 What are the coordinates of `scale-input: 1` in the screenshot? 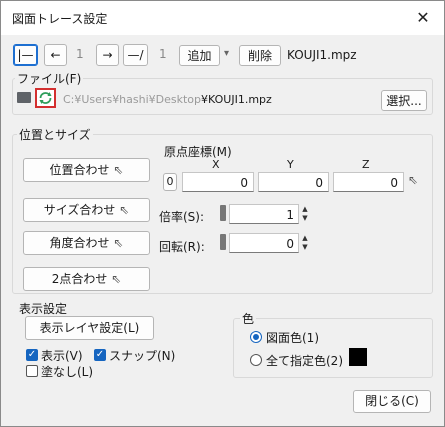 It's located at (264, 214).